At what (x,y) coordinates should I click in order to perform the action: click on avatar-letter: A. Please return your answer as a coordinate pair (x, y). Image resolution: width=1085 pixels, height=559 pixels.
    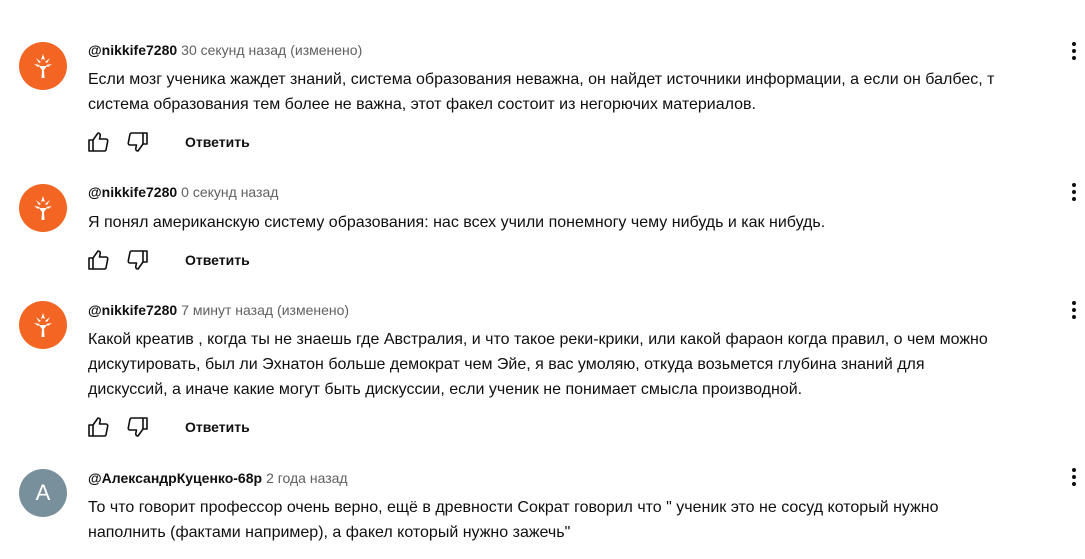
    Looking at the image, I should click on (43, 492).